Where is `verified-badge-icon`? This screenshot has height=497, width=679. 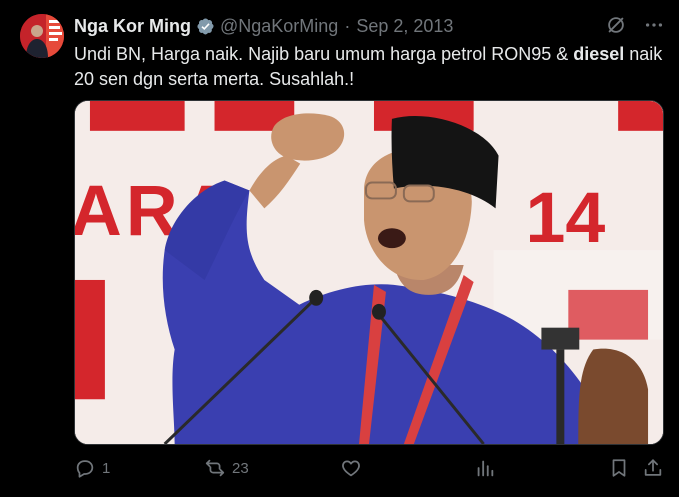
verified-badge-icon is located at coordinates (205, 26).